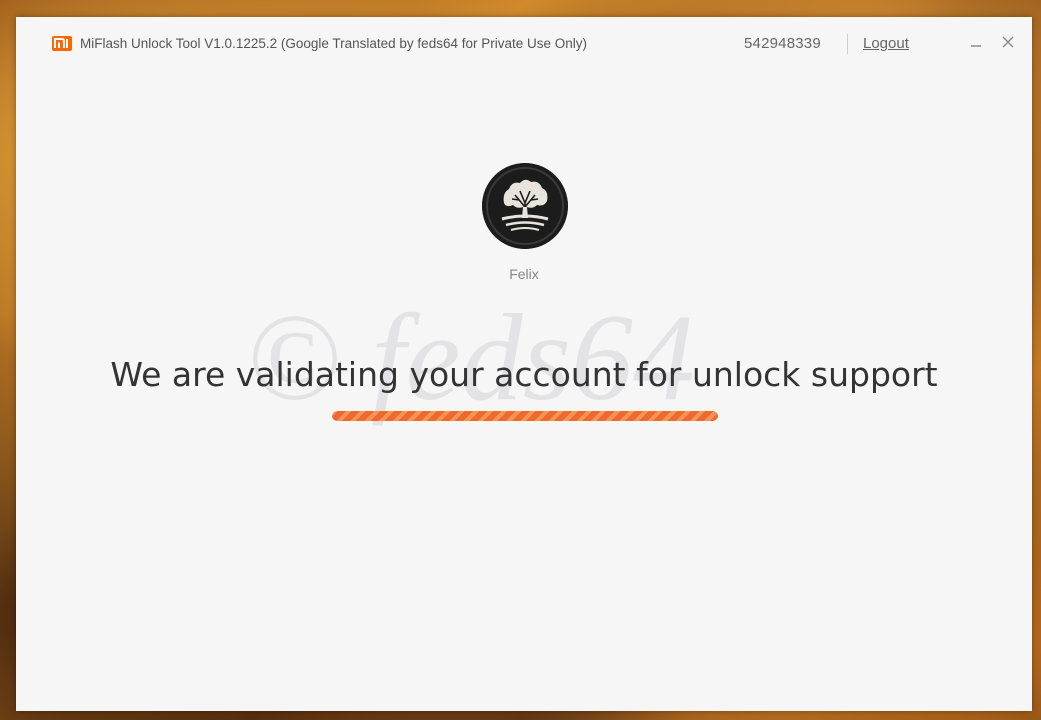 This screenshot has height=720, width=1041. I want to click on close-button, so click(1009, 42).